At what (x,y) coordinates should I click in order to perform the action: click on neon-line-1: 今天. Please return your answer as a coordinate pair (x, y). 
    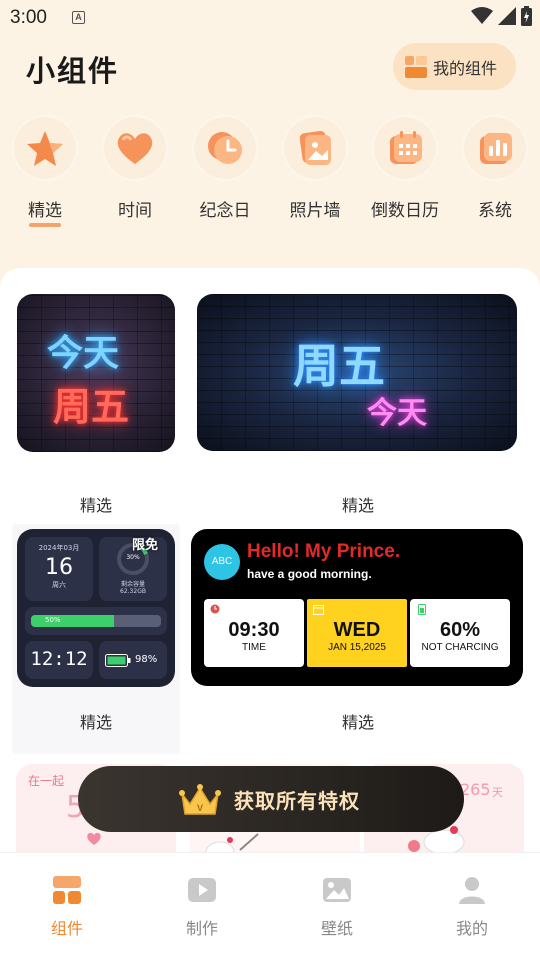
    Looking at the image, I should click on (83, 353).